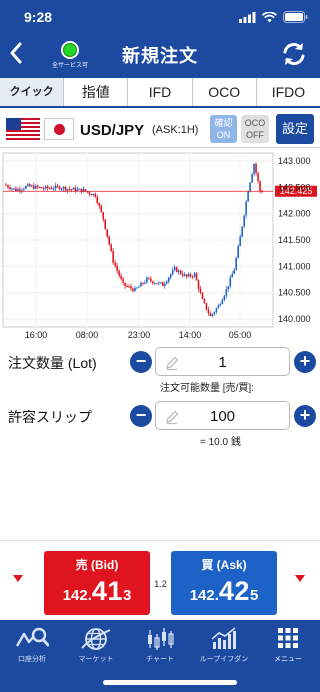 The width and height of the screenshot is (320, 692). Describe the element at coordinates (96, 639) in the screenshot. I see `market-globe-icon` at that location.